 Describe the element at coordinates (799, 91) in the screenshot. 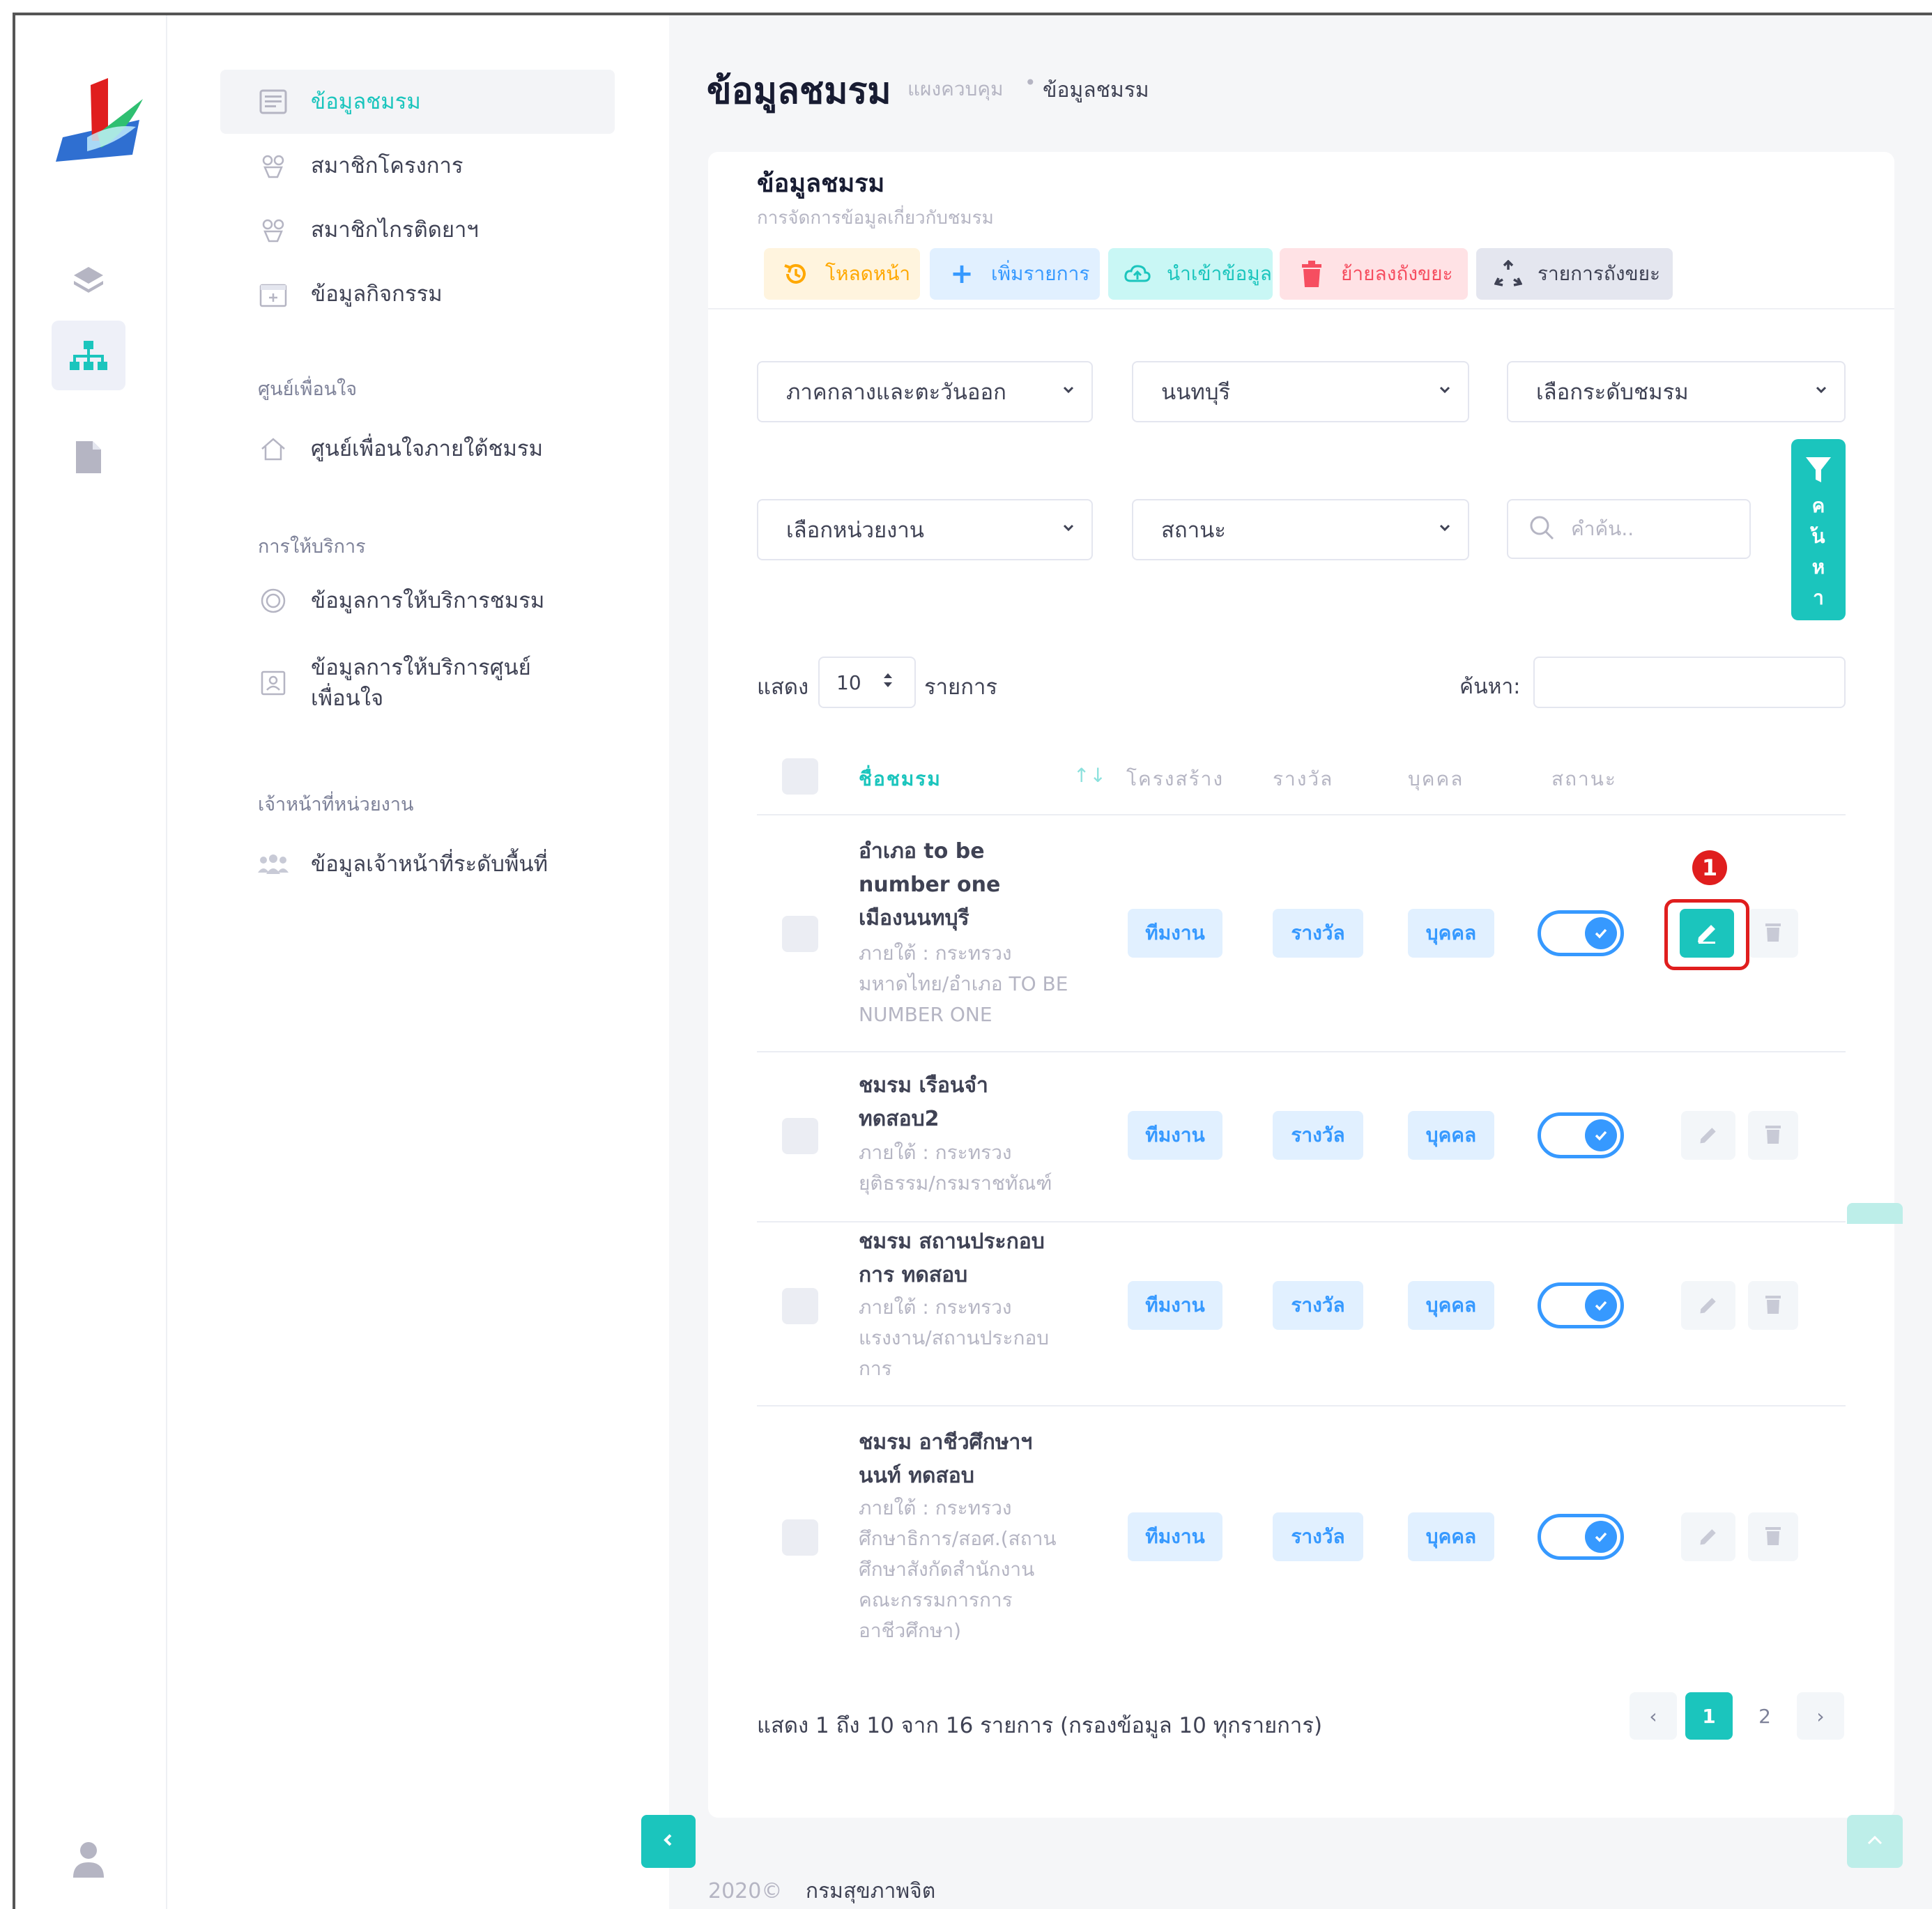

I see `page-title: ข้อมูลชมรม` at that location.